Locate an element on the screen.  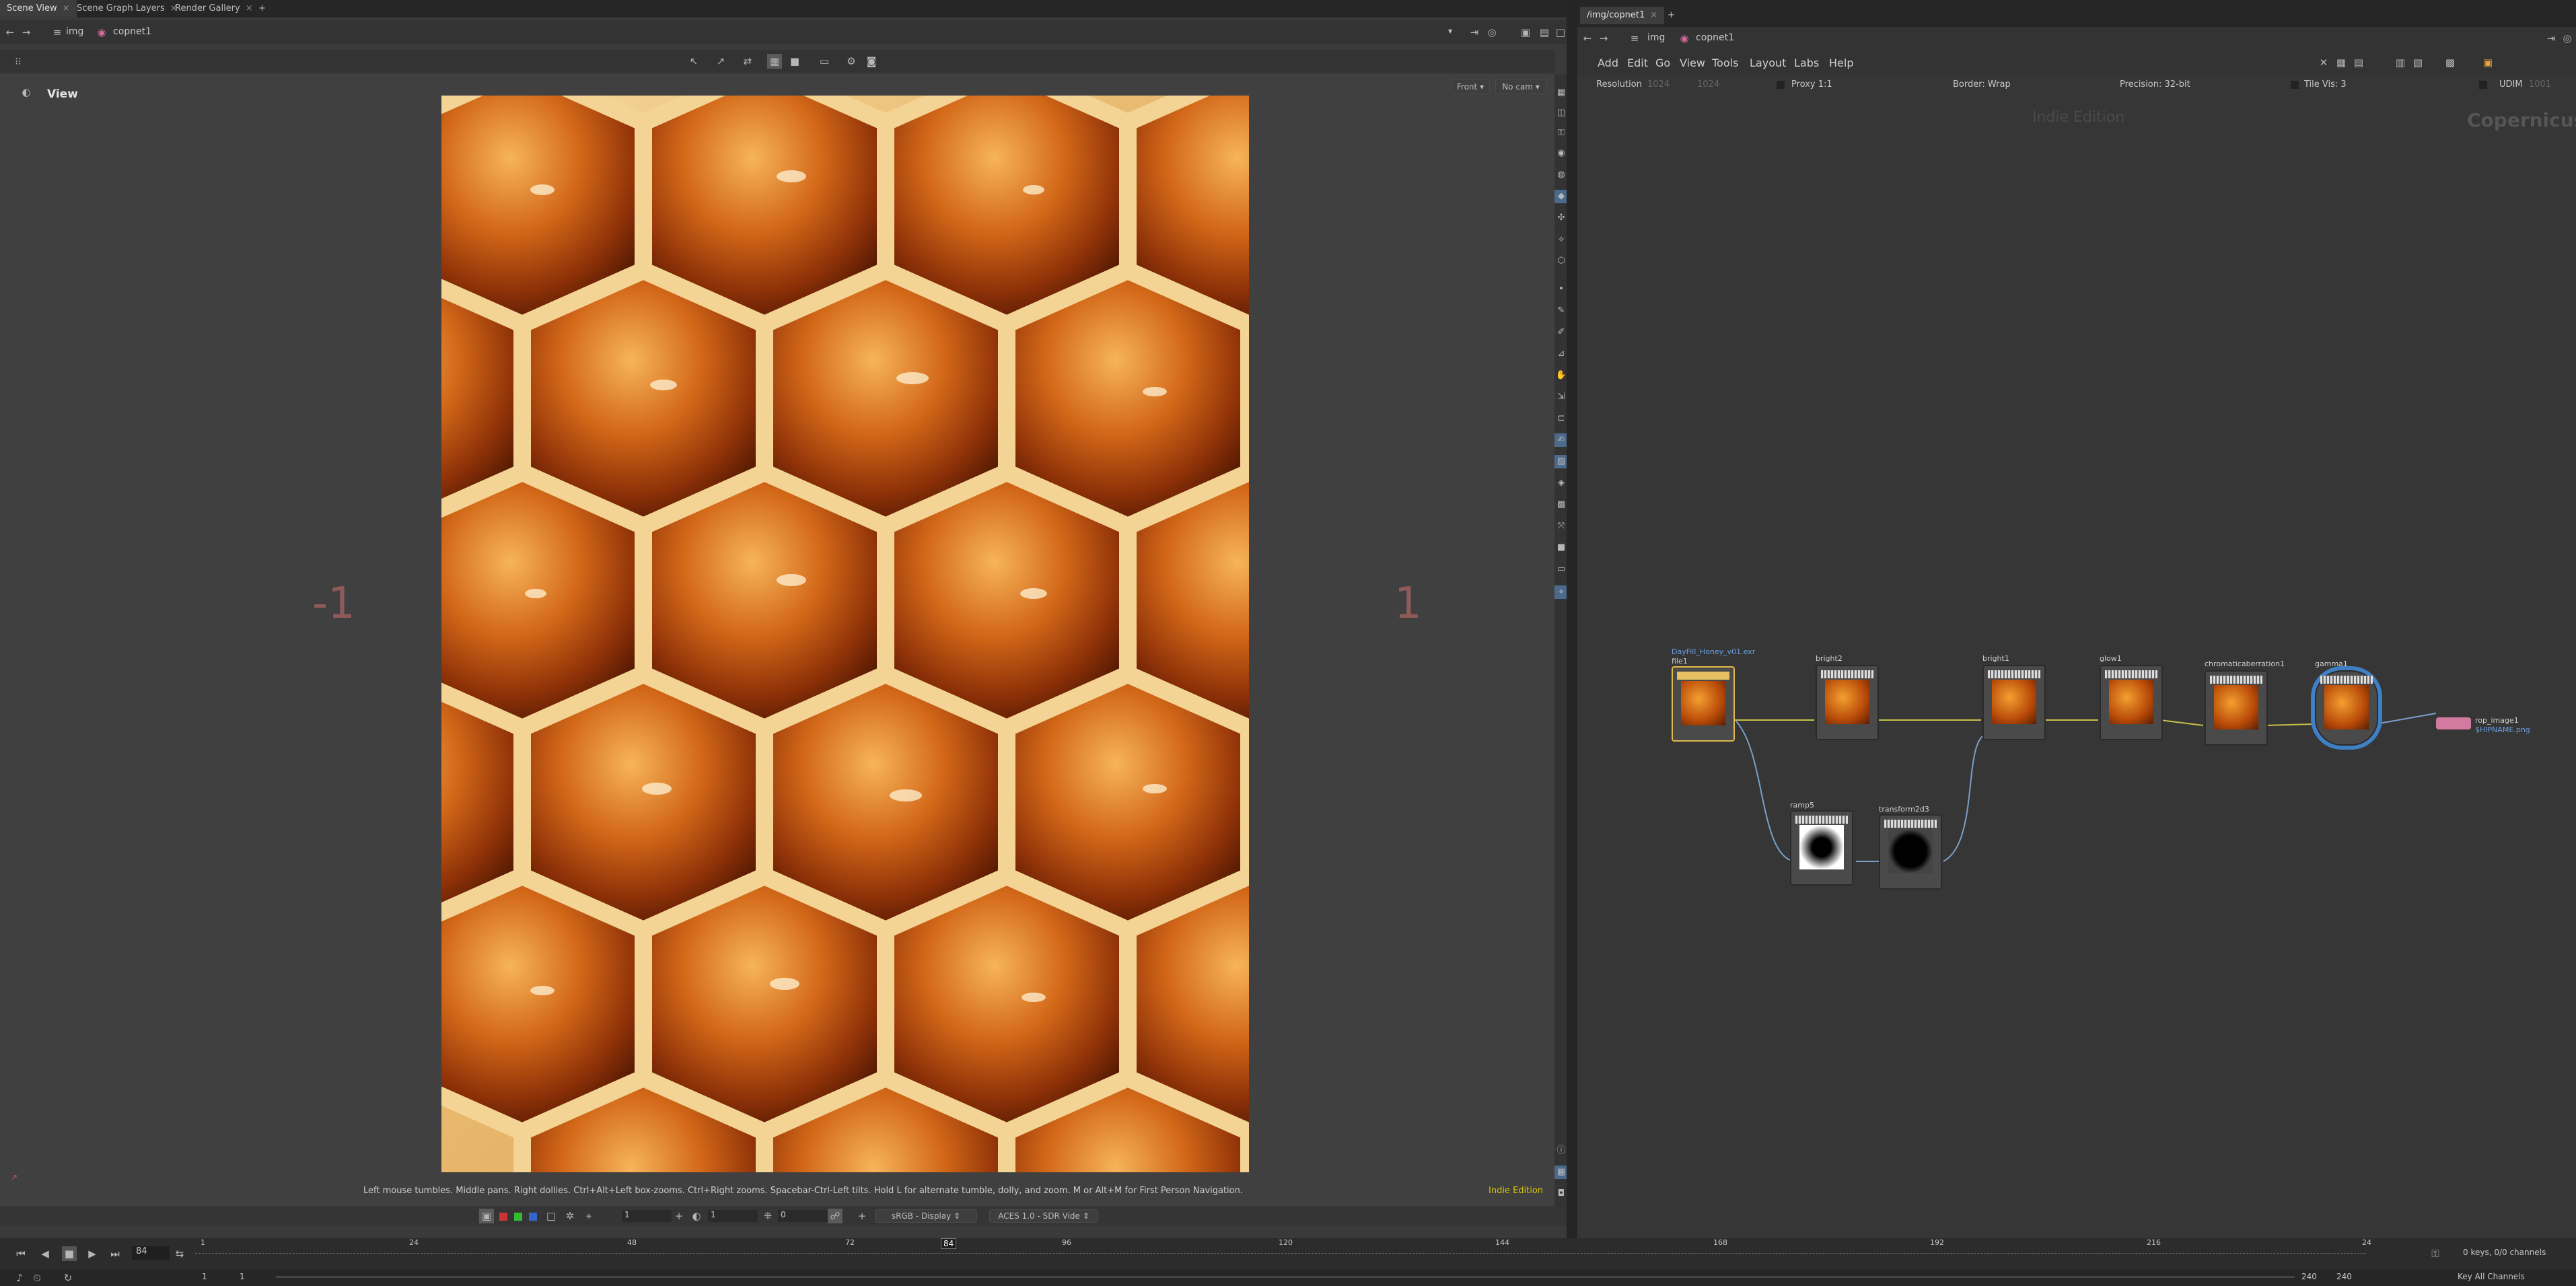
key-icon: ⚿ is located at coordinates (2435, 1253).